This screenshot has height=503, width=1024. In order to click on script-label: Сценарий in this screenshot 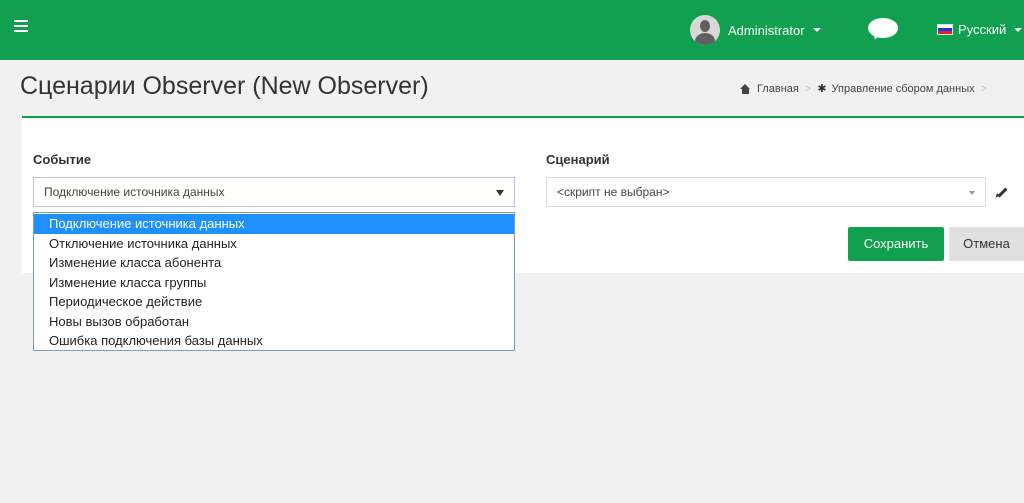, I will do `click(578, 159)`.